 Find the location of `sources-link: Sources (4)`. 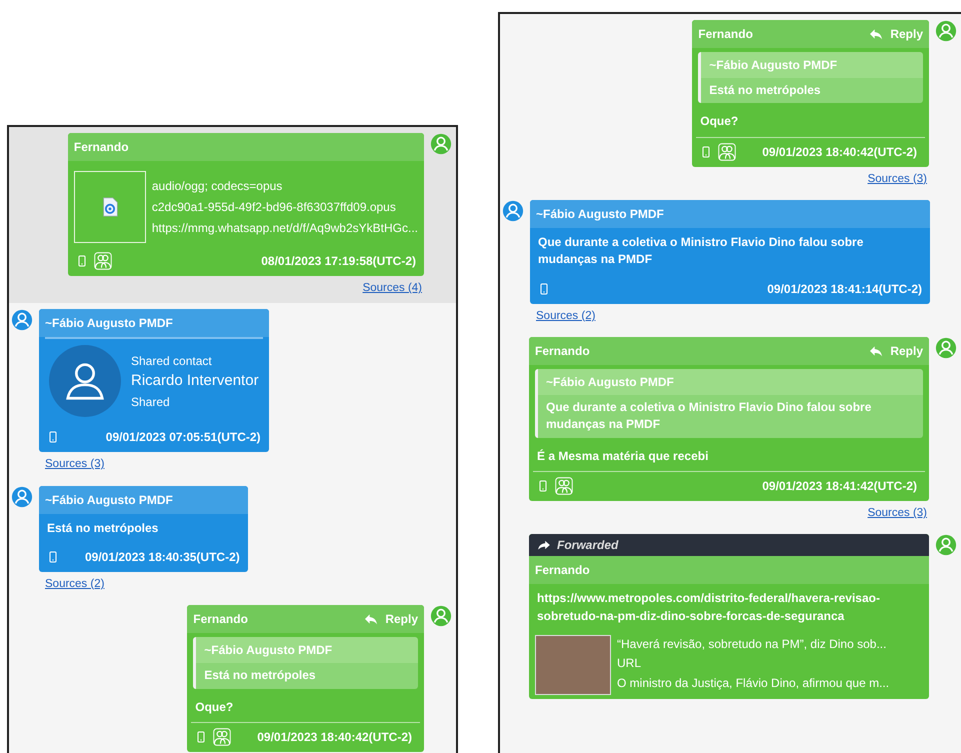

sources-link: Sources (4) is located at coordinates (392, 289).